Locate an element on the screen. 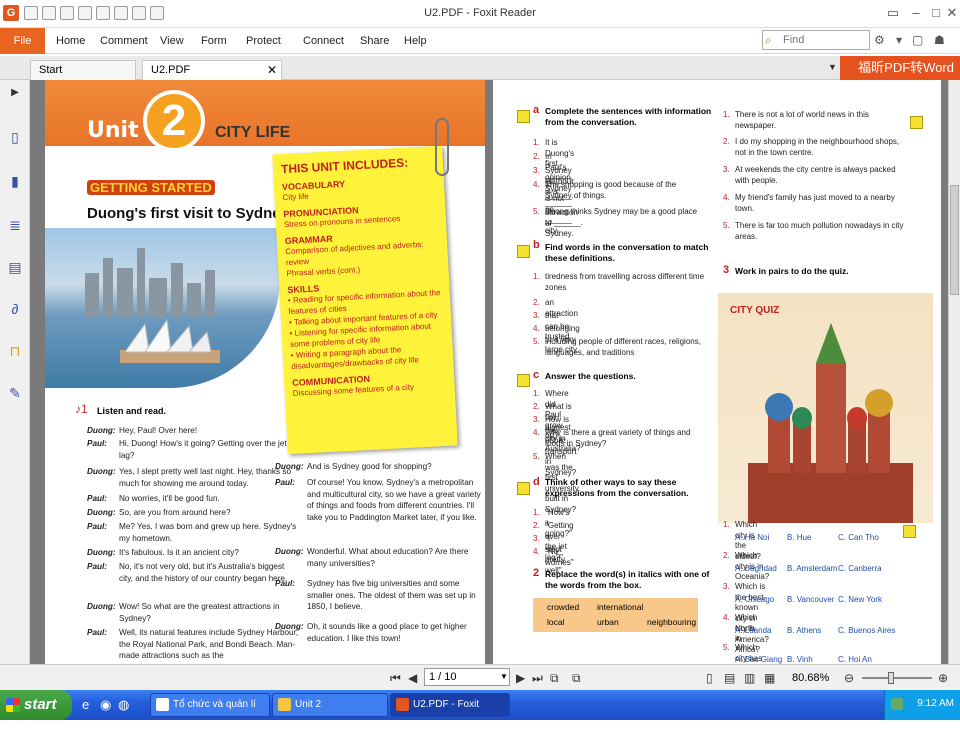 This screenshot has height=738, width=960. scrollbar-thumb is located at coordinates (954, 240).